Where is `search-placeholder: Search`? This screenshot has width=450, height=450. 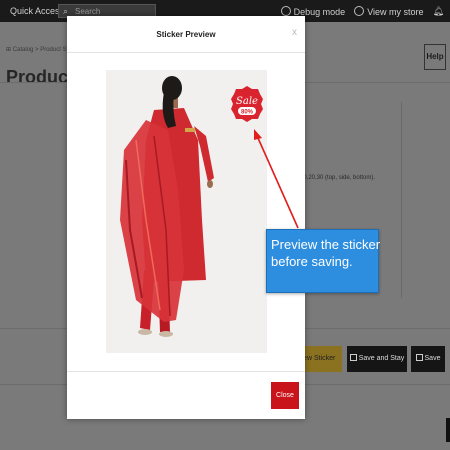 search-placeholder: Search is located at coordinates (88, 11).